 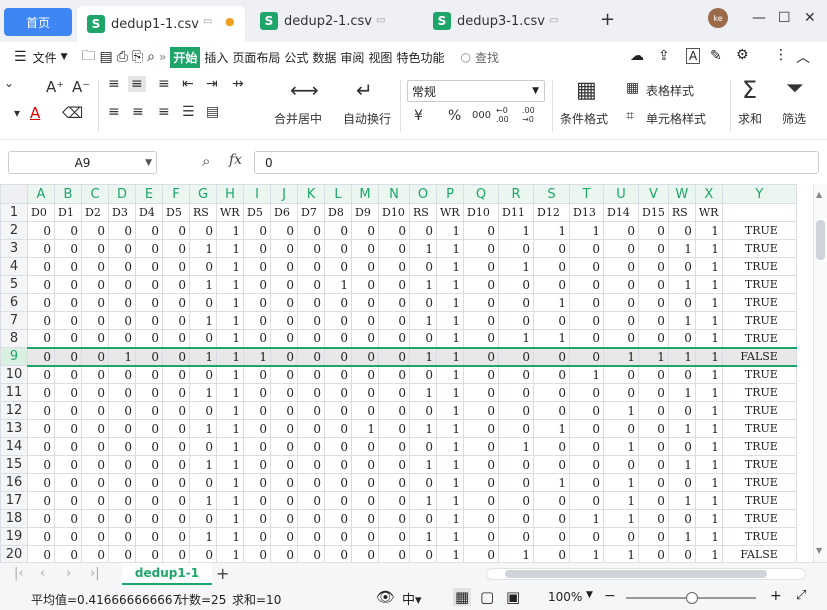 What do you see at coordinates (487, 57) in the screenshot?
I see `search-label: 查找` at bounding box center [487, 57].